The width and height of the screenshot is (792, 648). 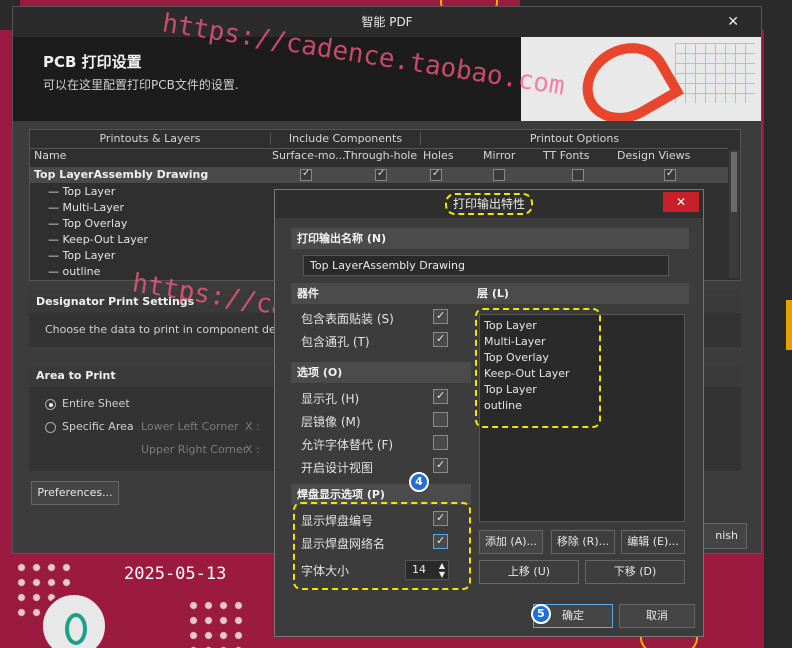 I want to click on props-title: 打印输出特性, so click(x=488, y=204).